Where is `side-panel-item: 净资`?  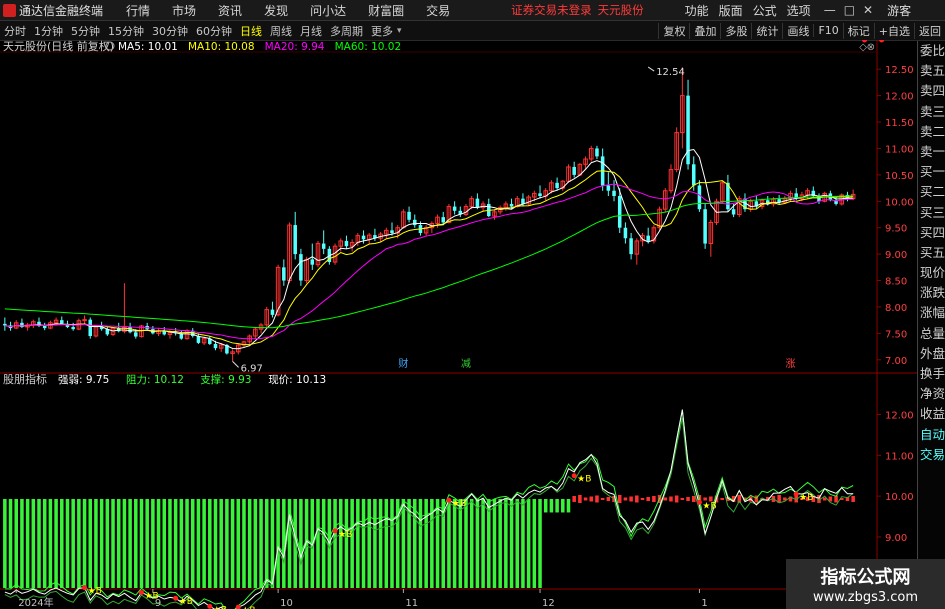
side-panel-item: 净资 is located at coordinates (931, 394).